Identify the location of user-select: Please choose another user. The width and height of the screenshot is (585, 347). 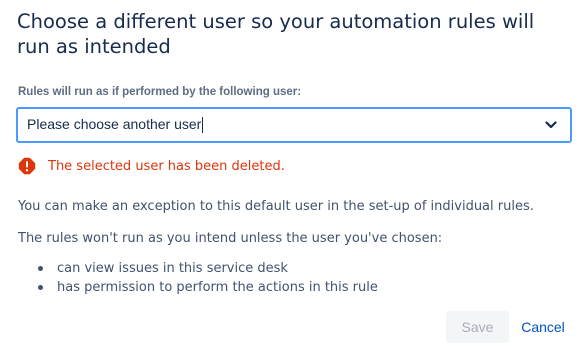
(294, 125).